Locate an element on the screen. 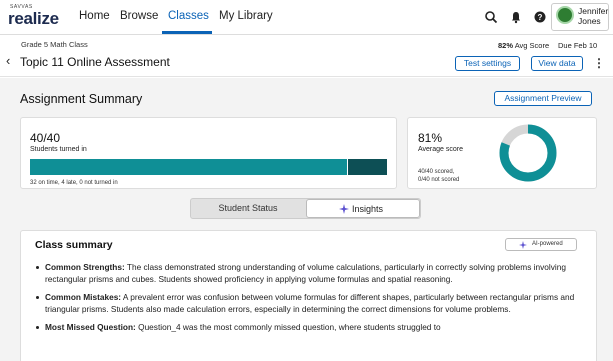 Image resolution: width=613 pixels, height=361 pixels. item-label: Most Missed Question: is located at coordinates (90, 327).